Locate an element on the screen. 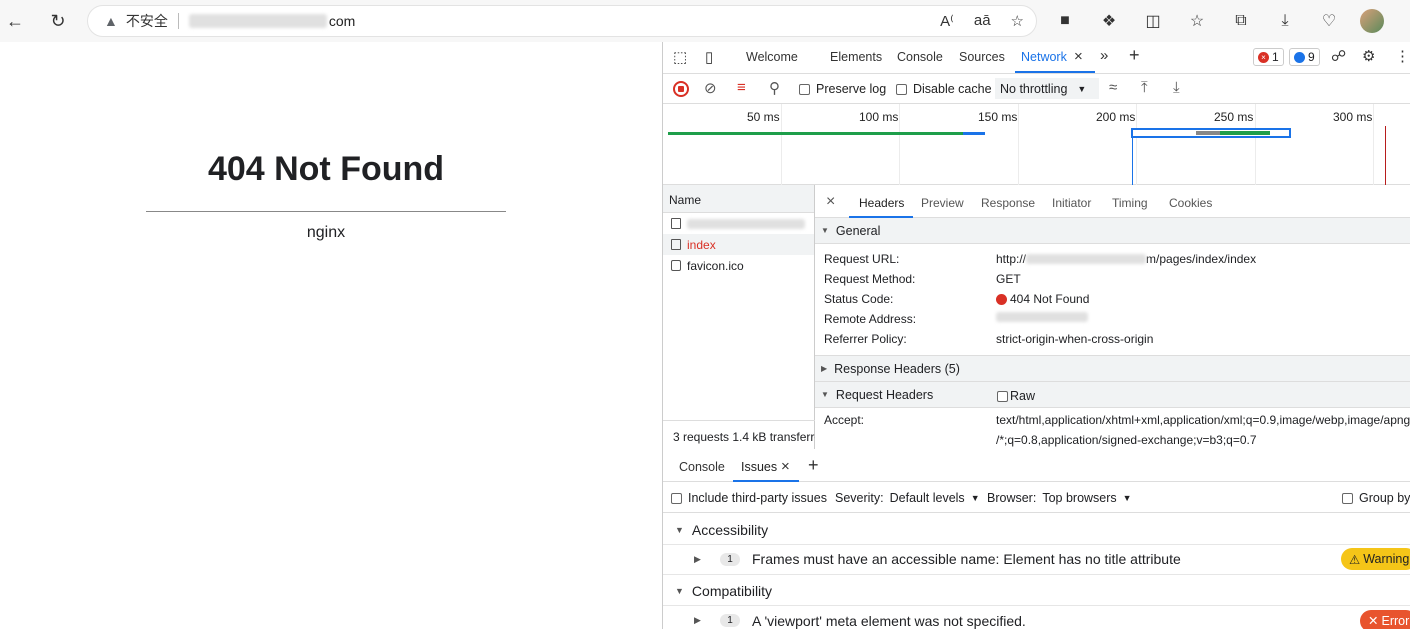 The image size is (1410, 629). severity-value: Default levels is located at coordinates (927, 498).